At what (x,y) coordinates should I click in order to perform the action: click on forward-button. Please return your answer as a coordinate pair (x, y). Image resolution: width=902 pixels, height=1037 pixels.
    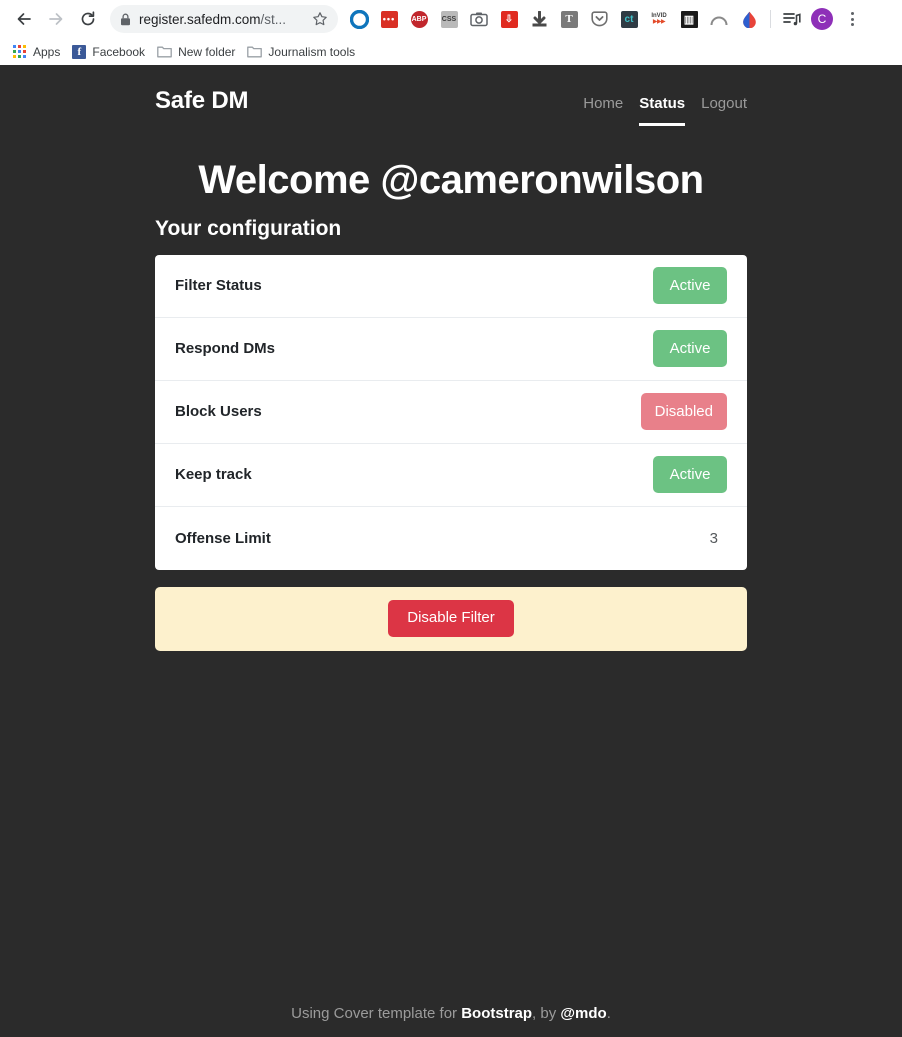
    Looking at the image, I should click on (56, 19).